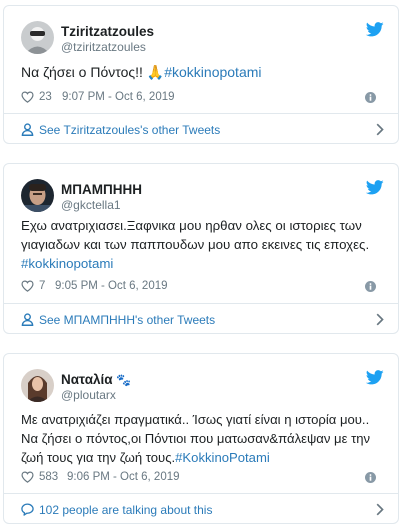 The width and height of the screenshot is (408, 528). Describe the element at coordinates (98, 457) in the screenshot. I see `tweet-text-line-body: ζωή τους για την ζωή τους.` at that location.